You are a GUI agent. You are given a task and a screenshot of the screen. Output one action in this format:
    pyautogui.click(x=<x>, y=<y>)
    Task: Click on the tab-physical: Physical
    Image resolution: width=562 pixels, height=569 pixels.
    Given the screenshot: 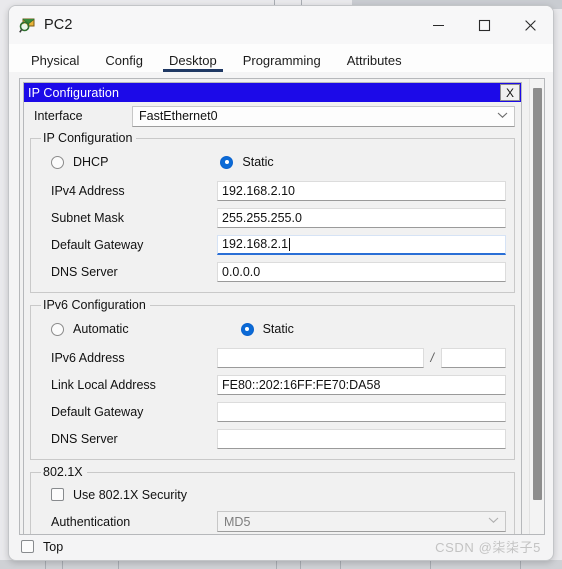 What is the action you would take?
    pyautogui.click(x=55, y=62)
    